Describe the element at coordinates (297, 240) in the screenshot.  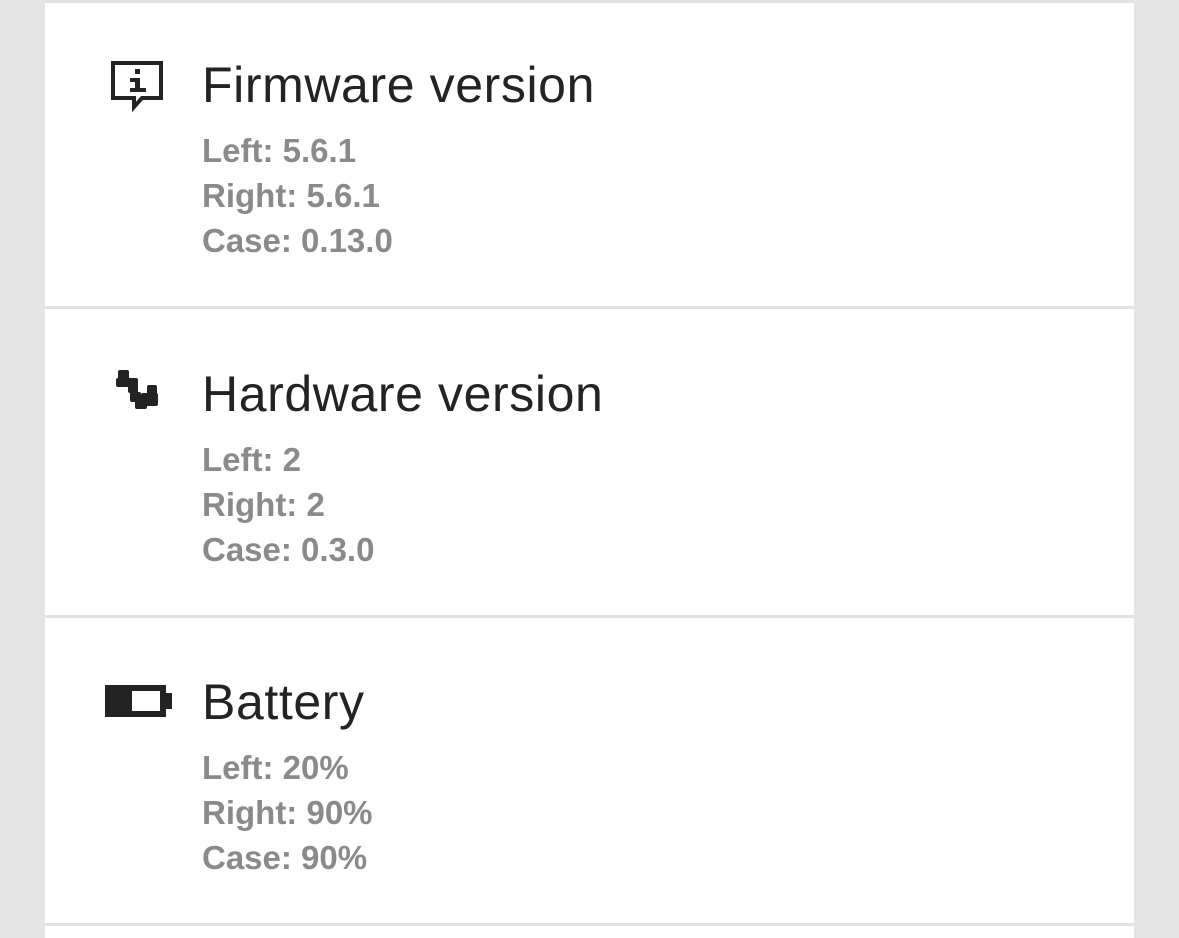
I see `firmware-case-value: Case: 0.13.0` at that location.